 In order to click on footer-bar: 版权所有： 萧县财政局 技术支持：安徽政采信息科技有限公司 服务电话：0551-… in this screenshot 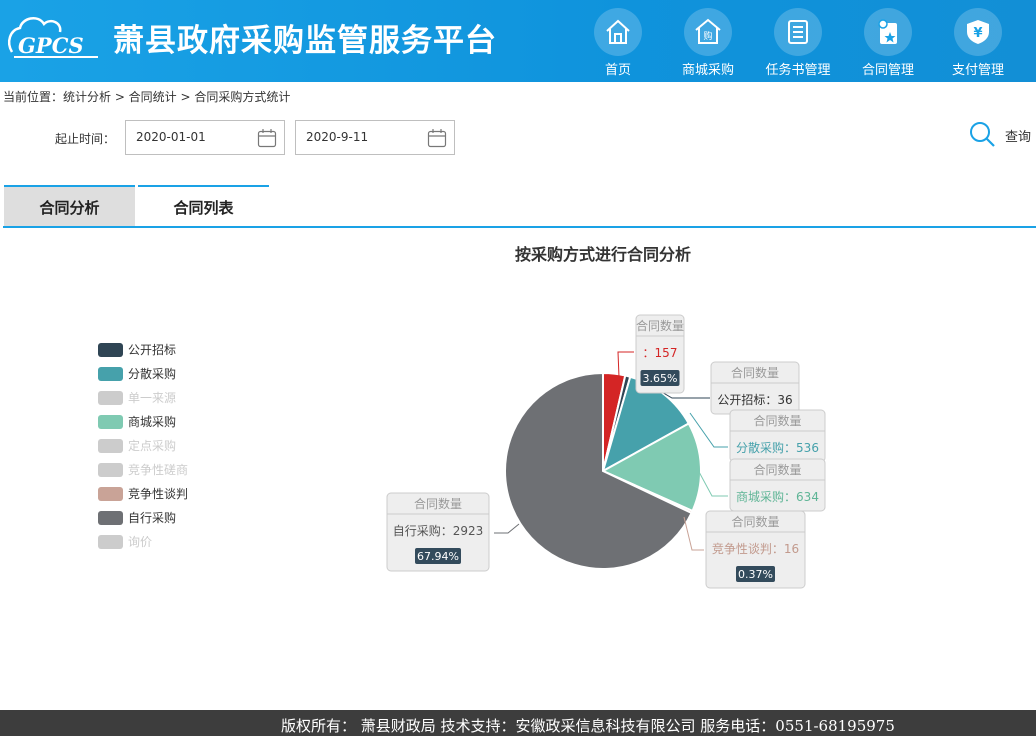, I will do `click(518, 723)`.